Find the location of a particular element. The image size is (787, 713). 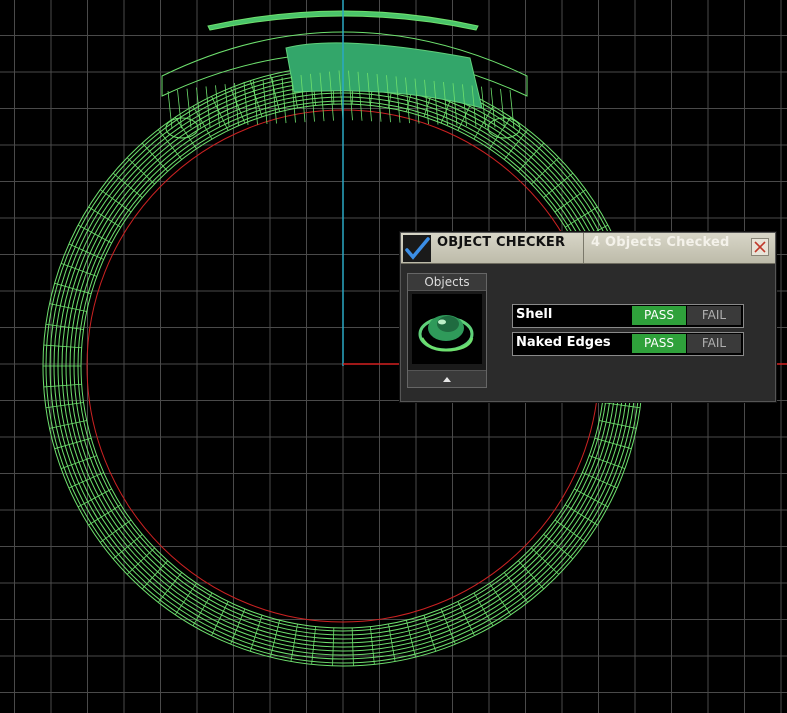

panel-title: OBJECT CHECKER is located at coordinates (501, 242).